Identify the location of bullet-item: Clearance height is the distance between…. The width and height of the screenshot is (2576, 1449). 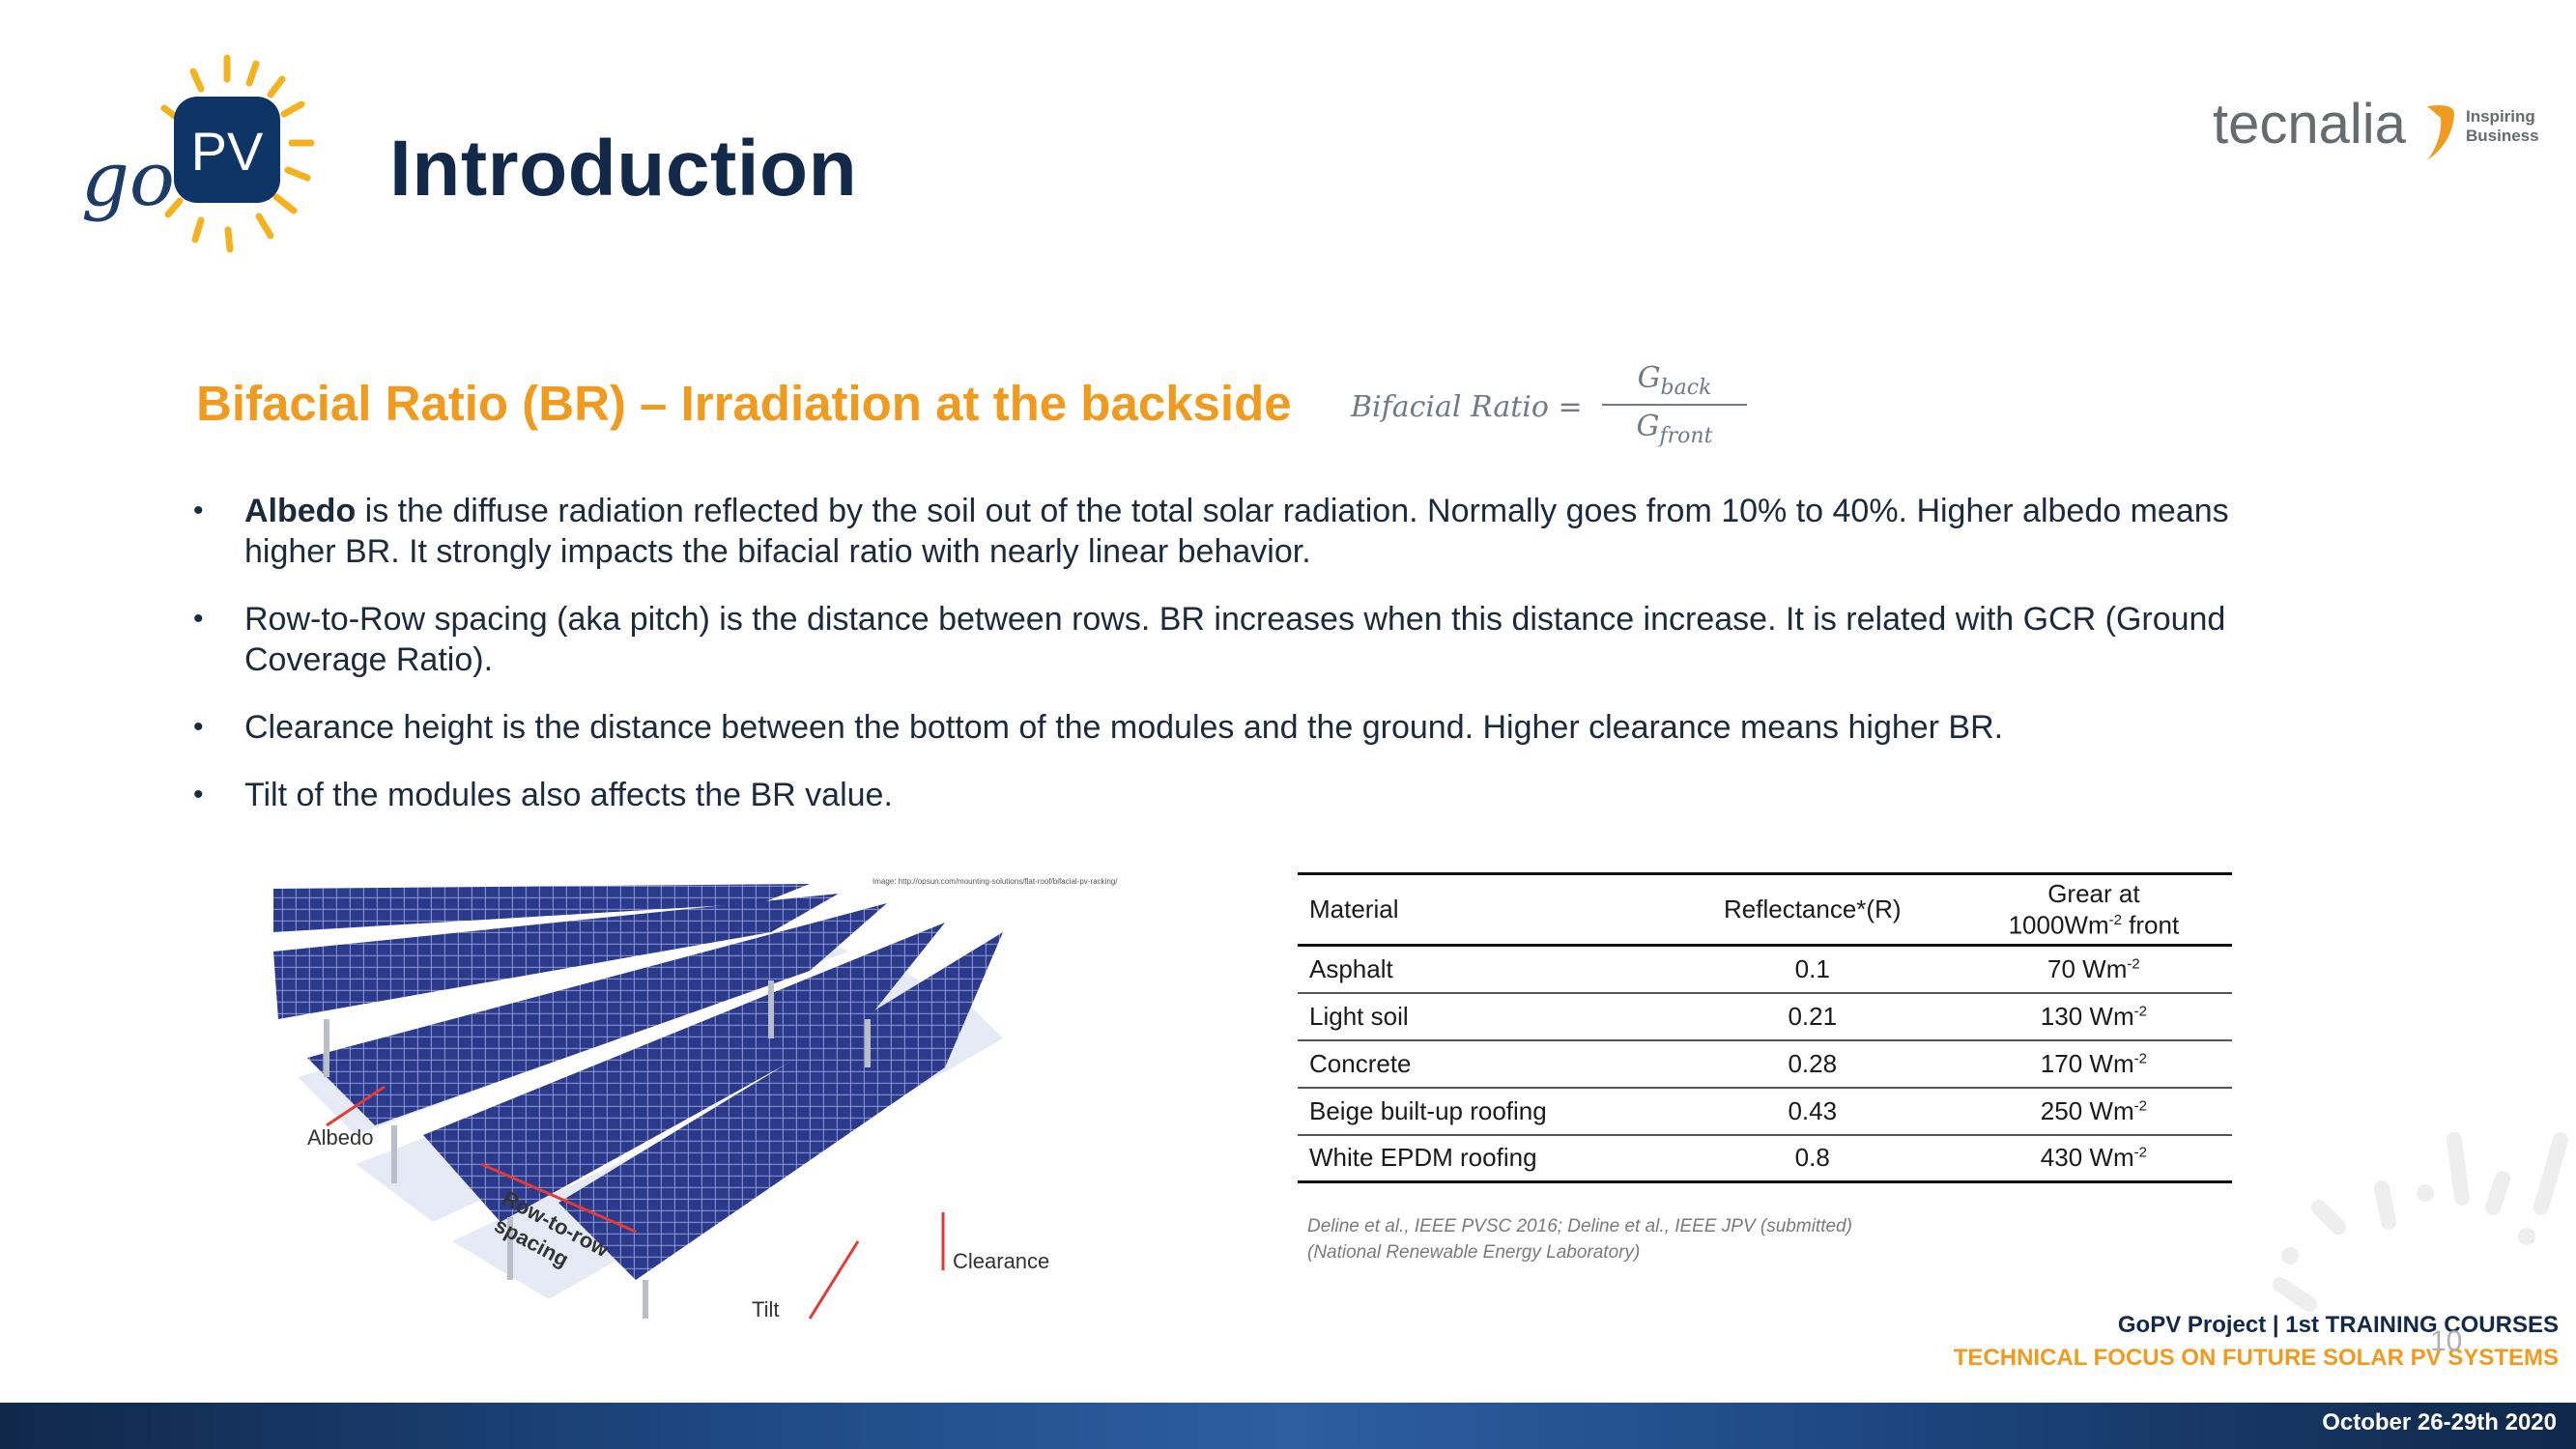
(1236, 727).